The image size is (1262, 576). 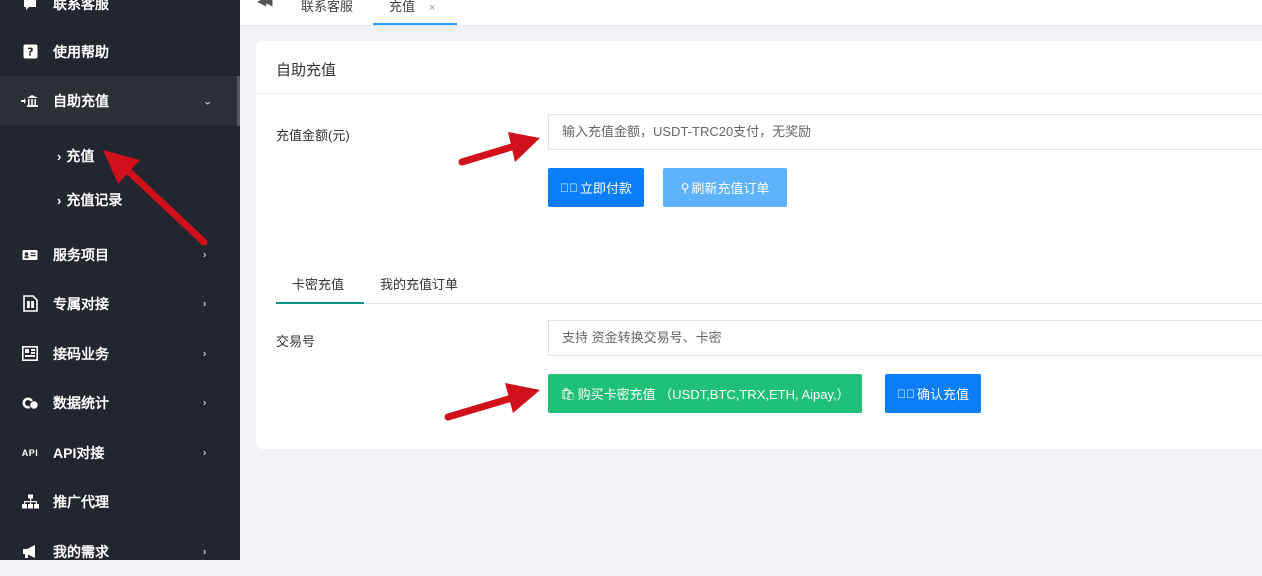 What do you see at coordinates (81, 402) in the screenshot?
I see `sidebar-item-label: 数据统计` at bounding box center [81, 402].